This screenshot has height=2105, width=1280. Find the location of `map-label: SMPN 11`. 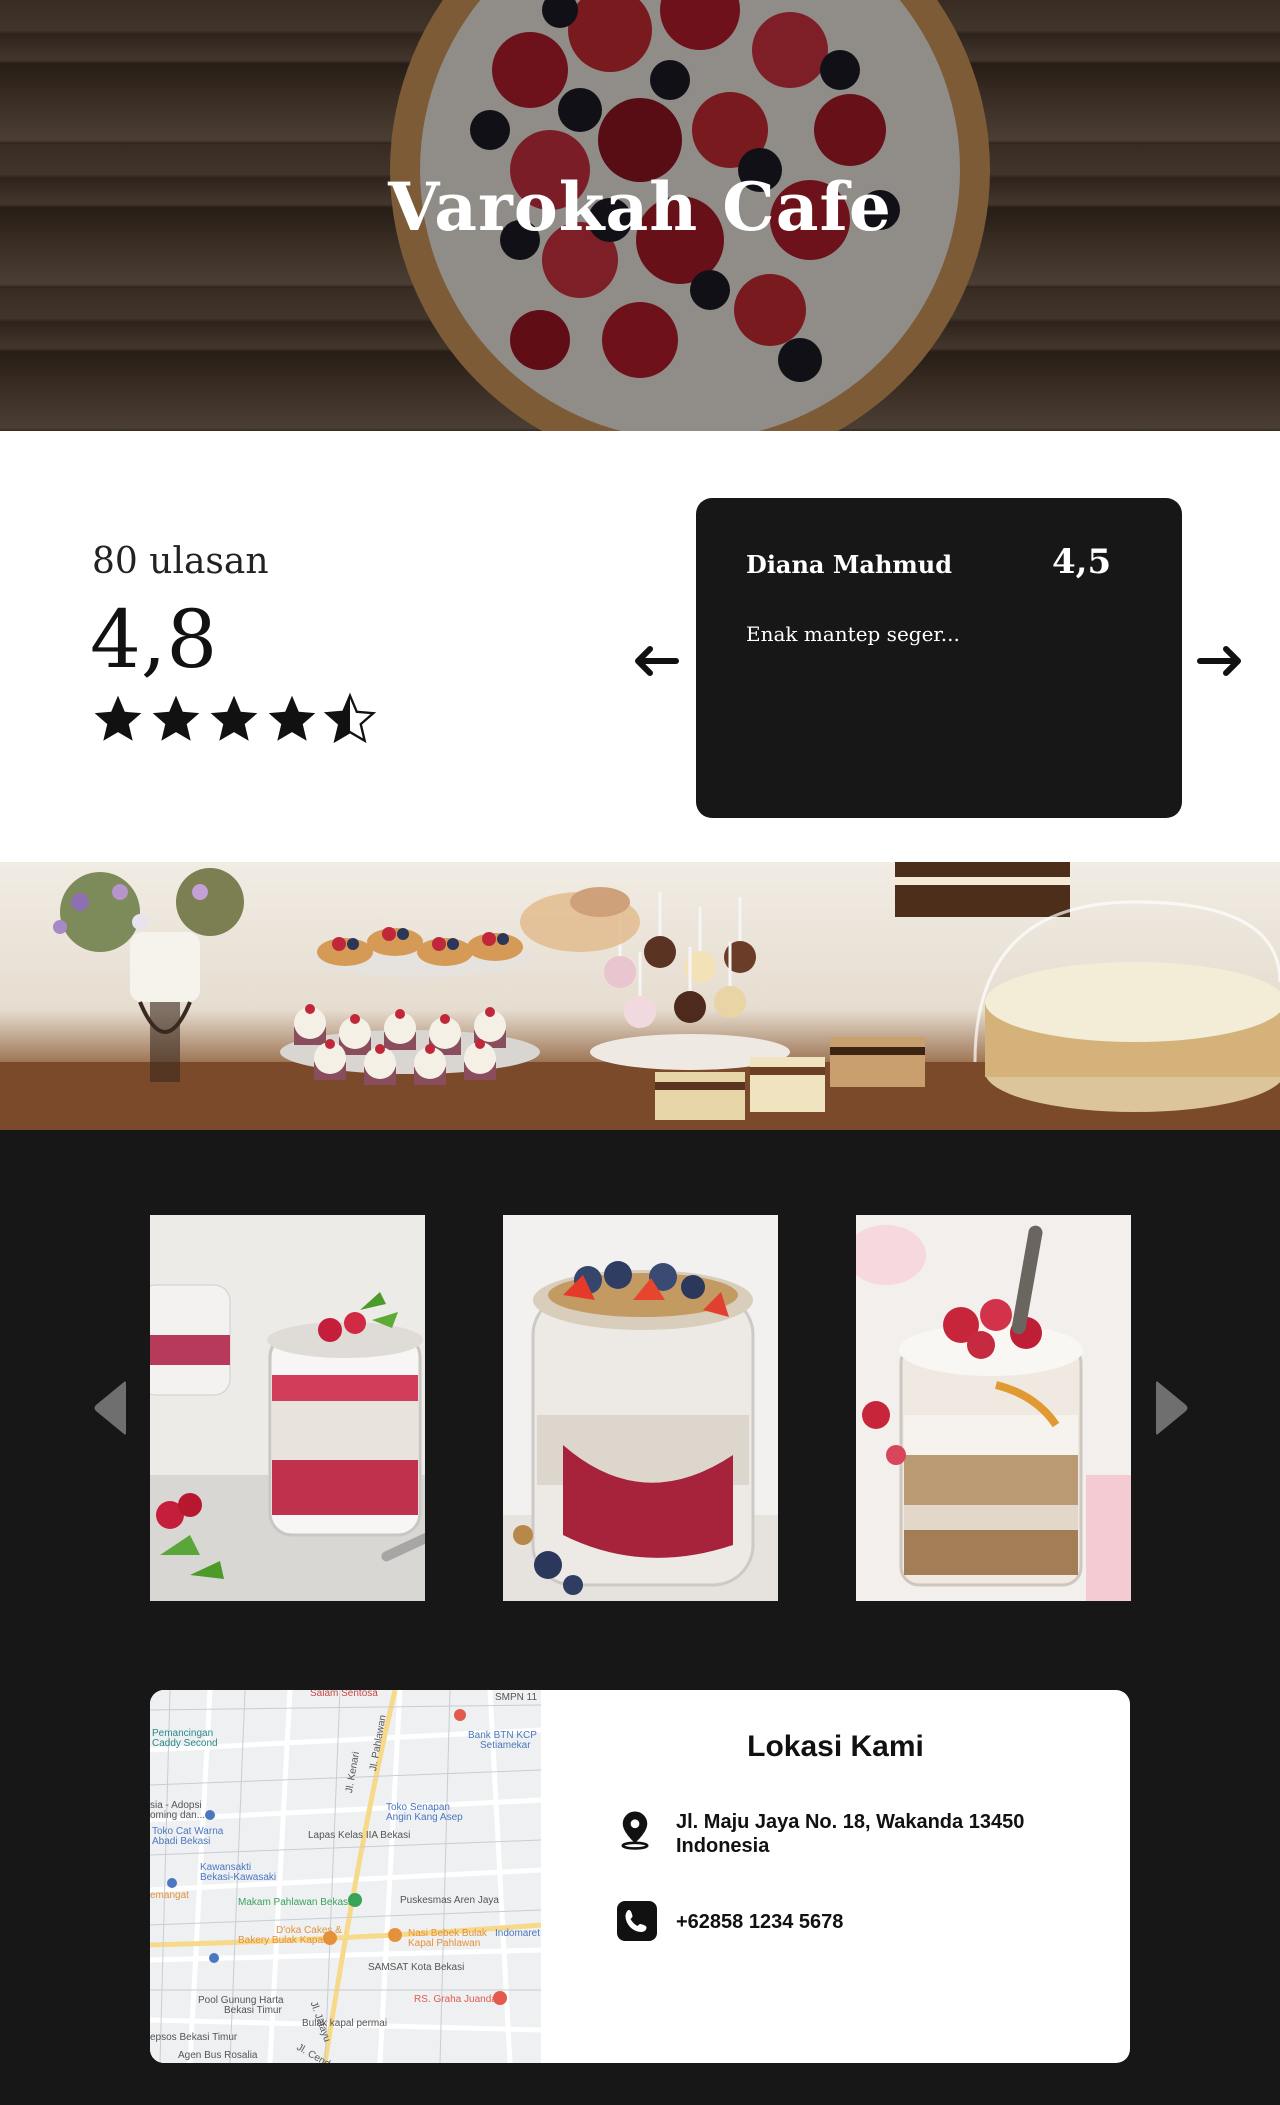

map-label: SMPN 11 is located at coordinates (516, 1697).